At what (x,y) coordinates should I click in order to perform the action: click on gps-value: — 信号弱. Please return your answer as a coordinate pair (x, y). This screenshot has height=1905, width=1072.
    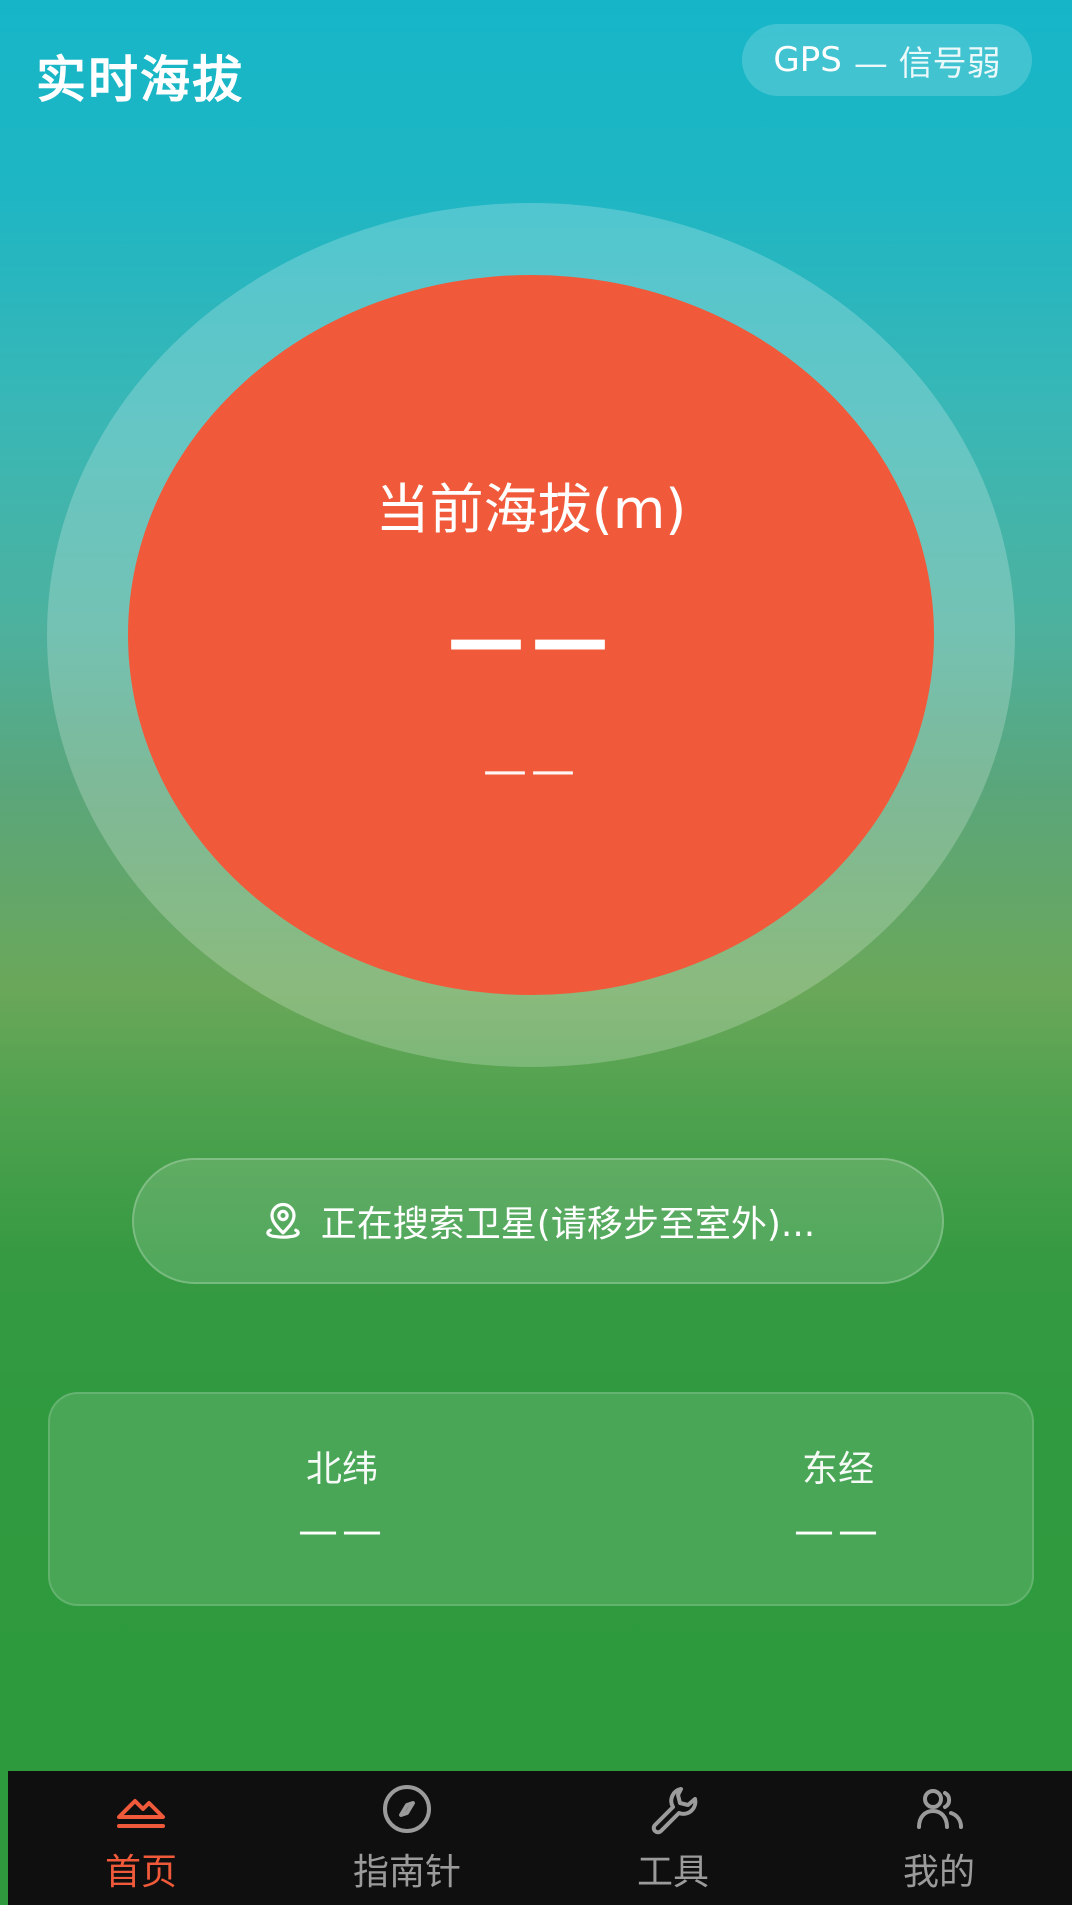
    Looking at the image, I should click on (927, 63).